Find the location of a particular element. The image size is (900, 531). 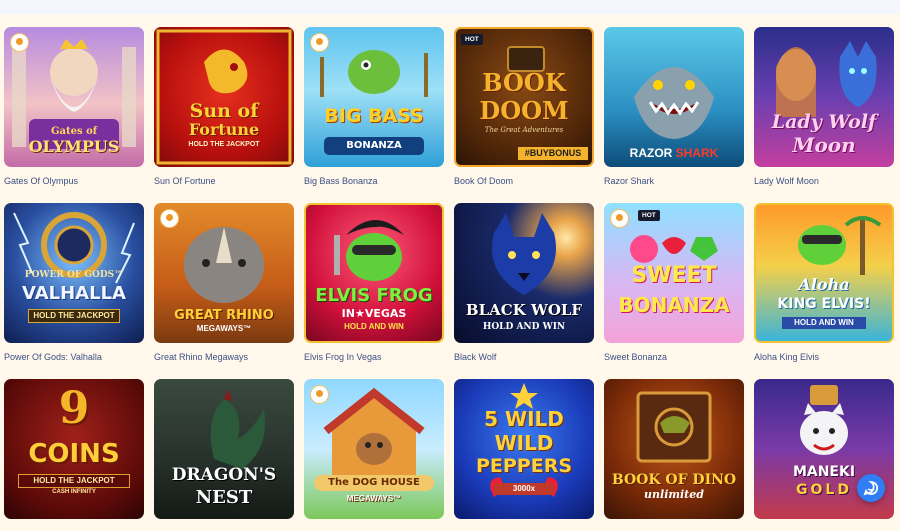

game-thumbnail: The DOG HOUSE MEGAWAYS™ is located at coordinates (374, 449).